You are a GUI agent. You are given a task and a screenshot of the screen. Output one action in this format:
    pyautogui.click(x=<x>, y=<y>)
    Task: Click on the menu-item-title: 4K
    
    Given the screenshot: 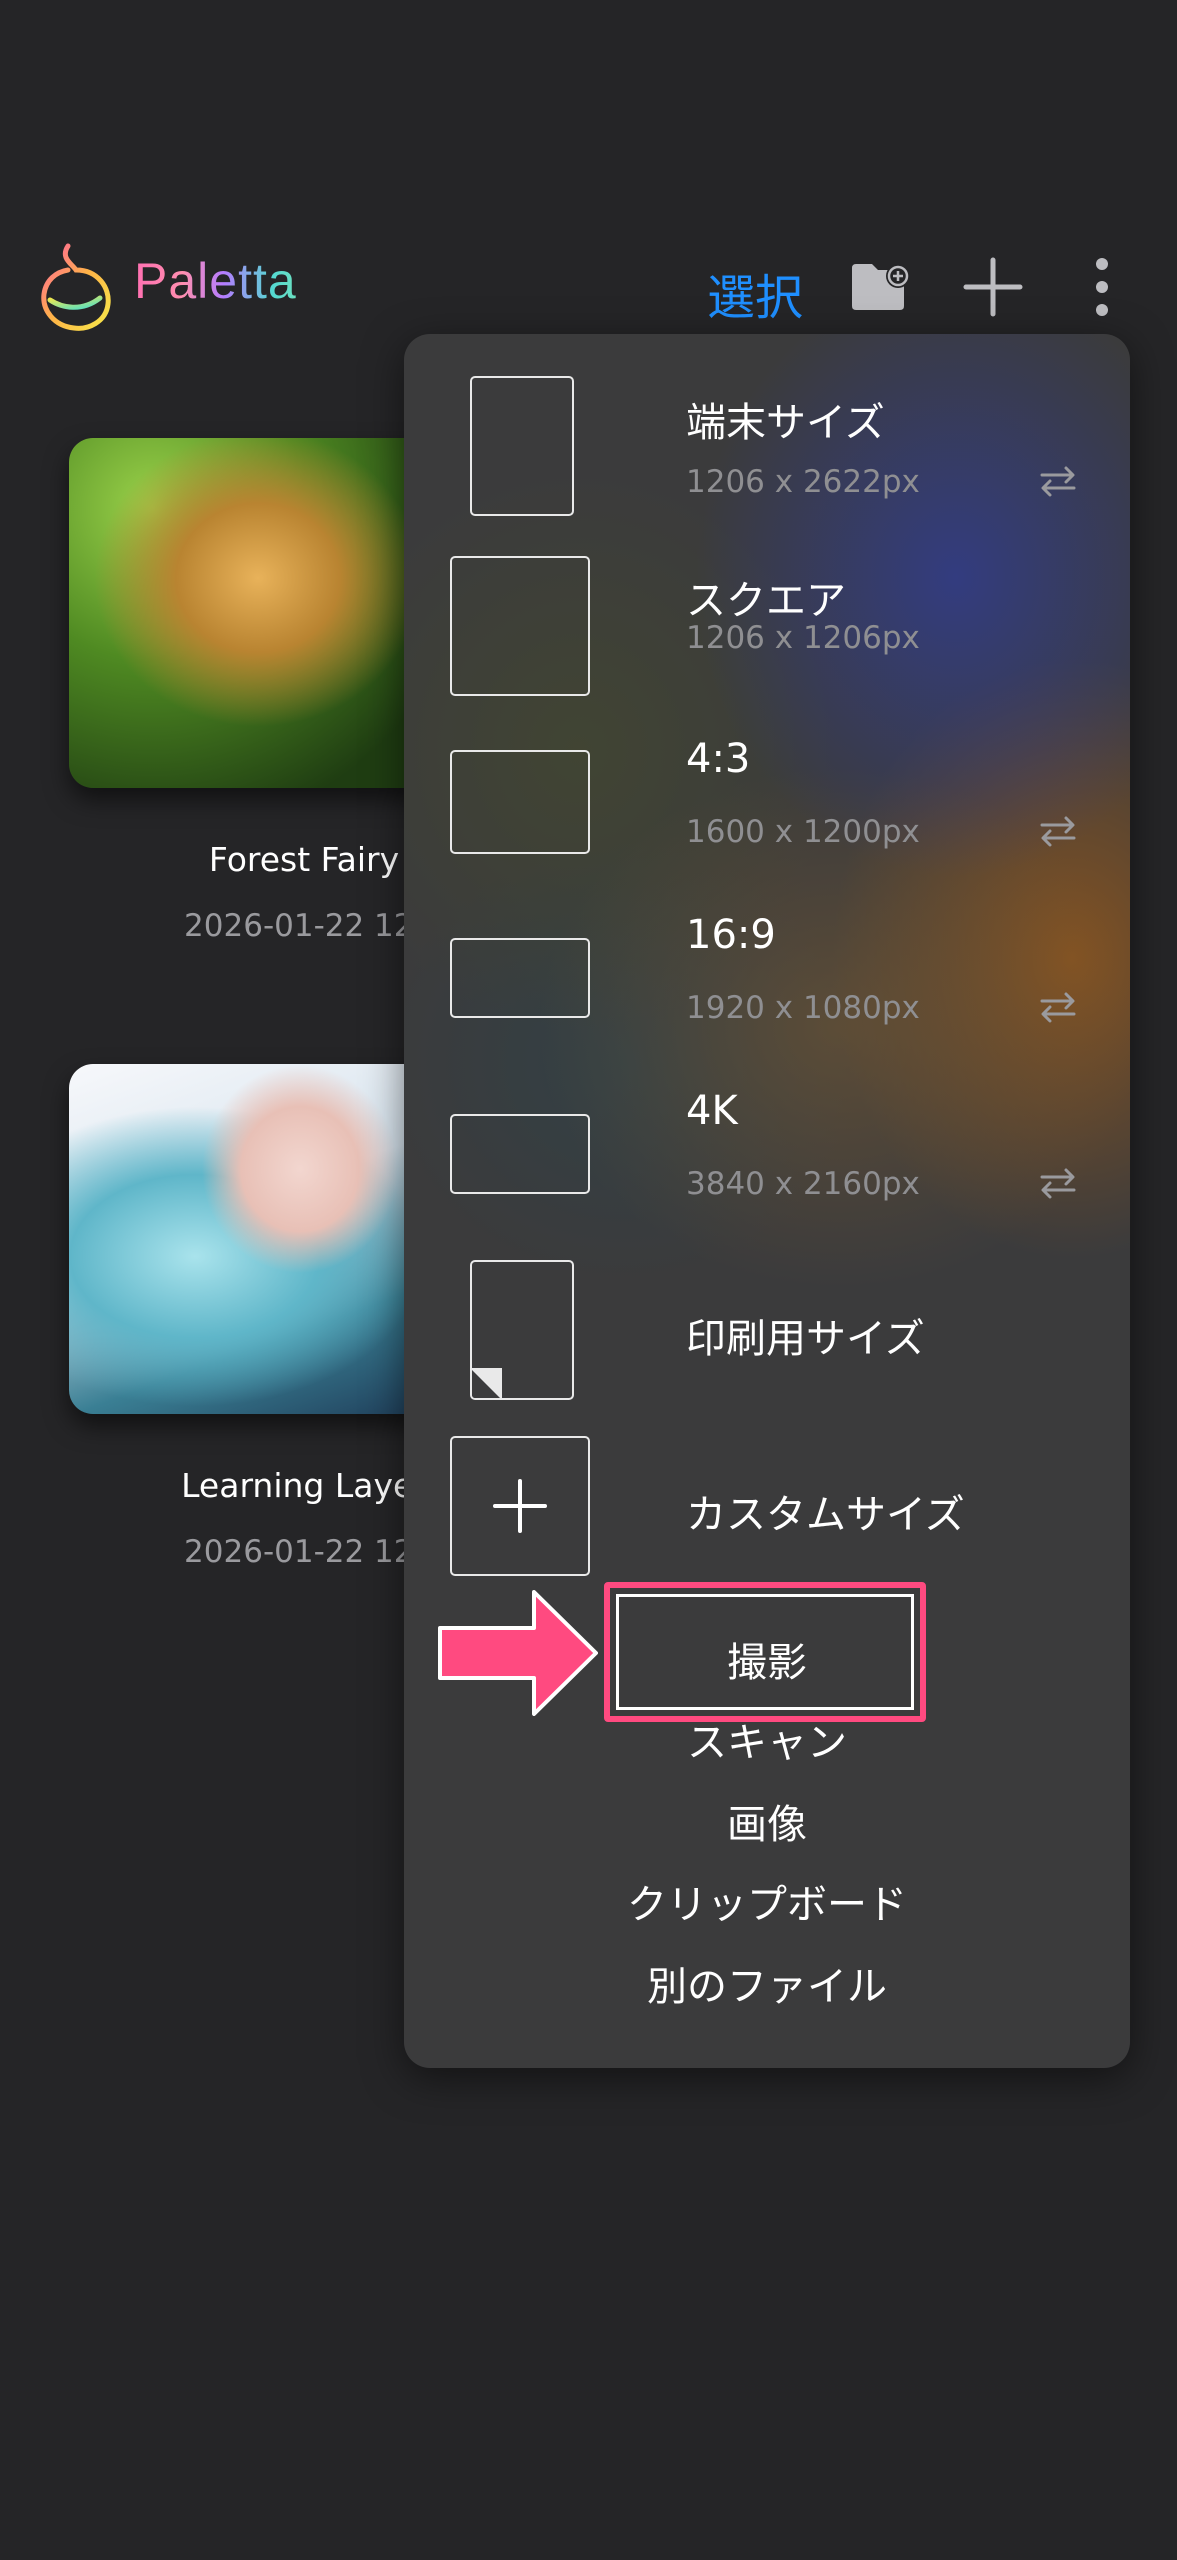 What is the action you would take?
    pyautogui.click(x=712, y=1111)
    